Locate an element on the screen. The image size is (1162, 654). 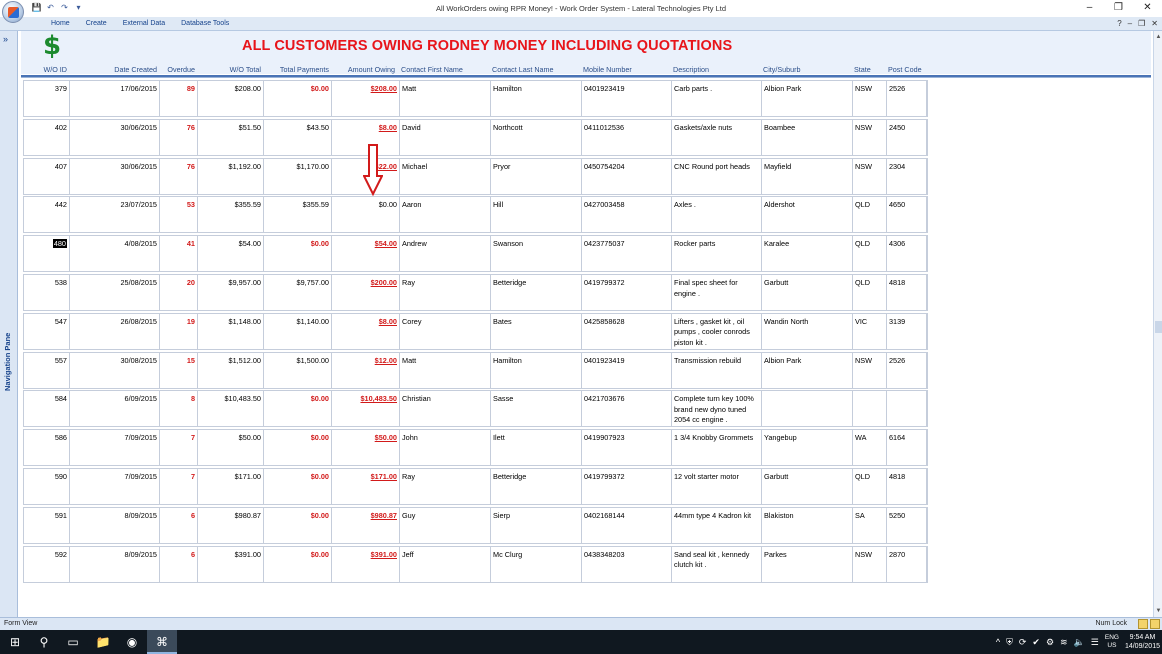
cell-mobile-number: 0438348203 is located at coordinates (627, 564).